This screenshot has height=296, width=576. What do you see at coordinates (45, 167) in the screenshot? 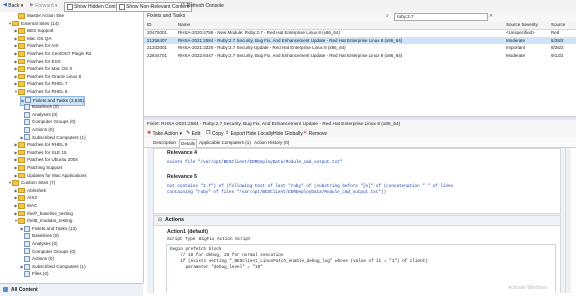
I see `tree-item-label: Patching Support` at bounding box center [45, 167].